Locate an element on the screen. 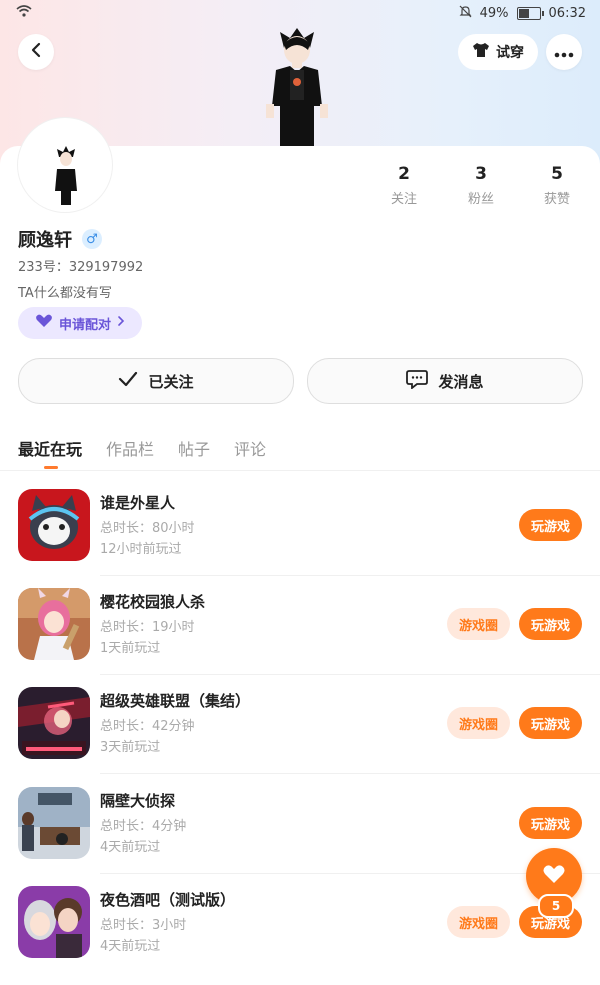 Image resolution: width=600 pixels, height=985 pixels. game-last-played: 1天前玩过 is located at coordinates (130, 648).